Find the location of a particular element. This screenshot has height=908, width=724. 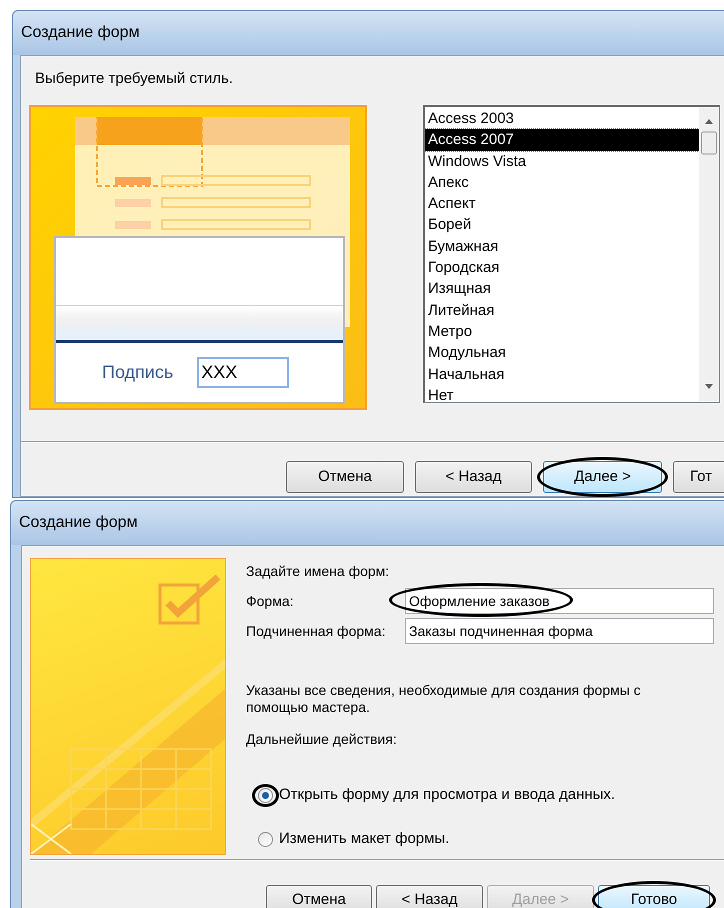

style-list-item: Начальная is located at coordinates (562, 374).